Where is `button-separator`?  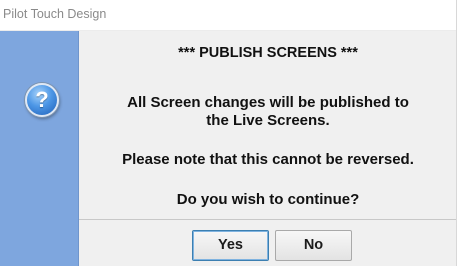 button-separator is located at coordinates (267, 219).